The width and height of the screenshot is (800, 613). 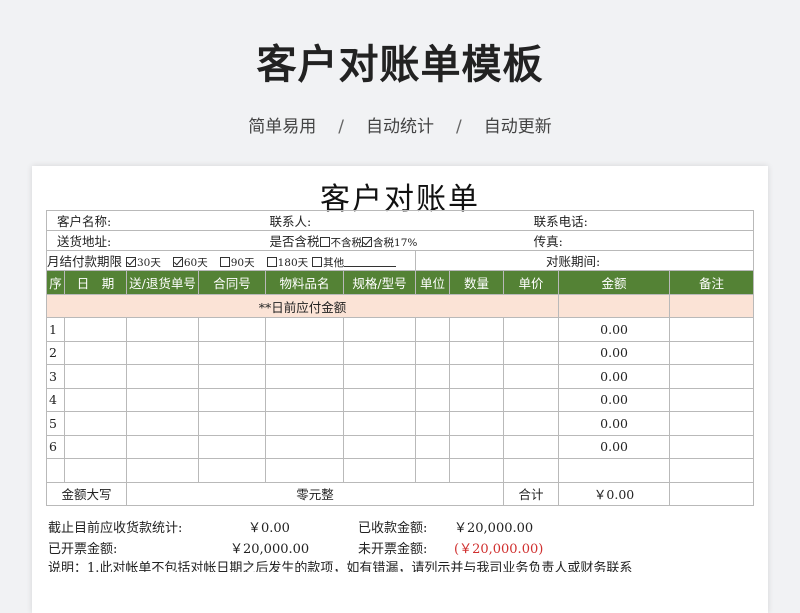 I want to click on contact-label: 联系人:, so click(x=384, y=220).